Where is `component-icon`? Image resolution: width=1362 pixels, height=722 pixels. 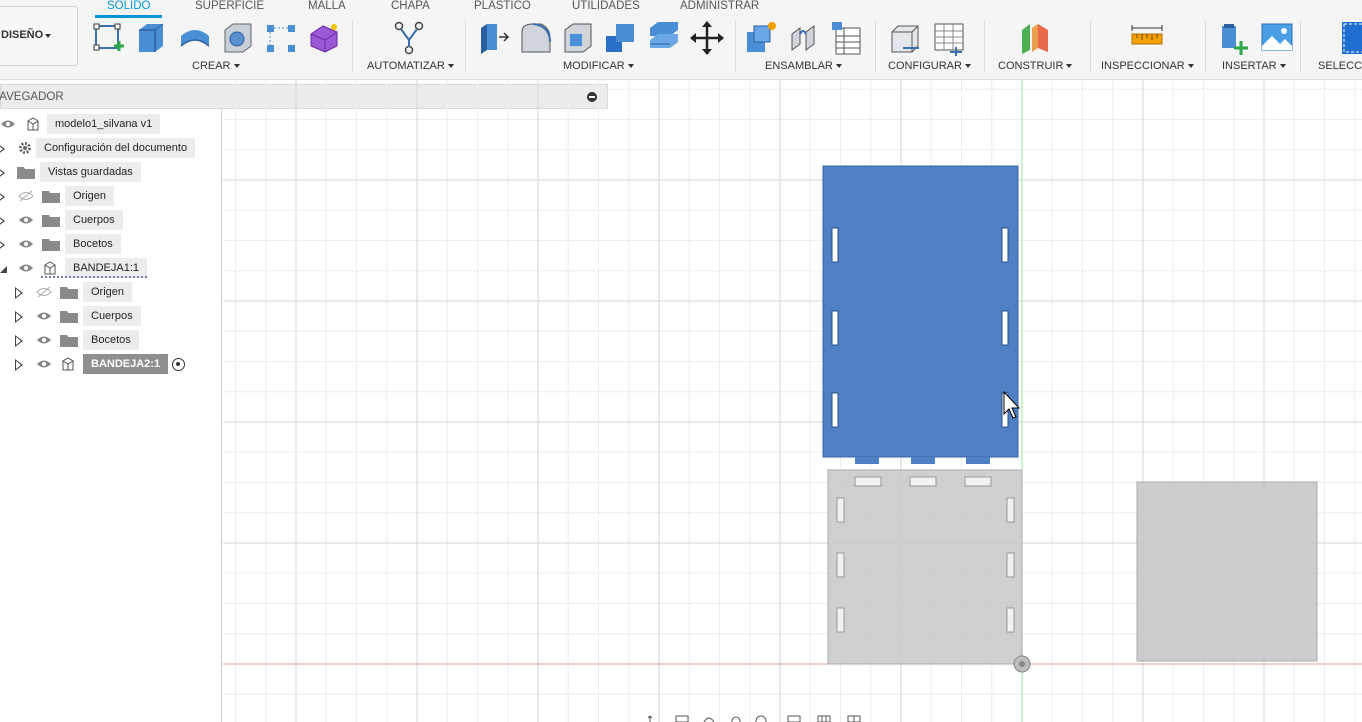
component-icon is located at coordinates (50, 268).